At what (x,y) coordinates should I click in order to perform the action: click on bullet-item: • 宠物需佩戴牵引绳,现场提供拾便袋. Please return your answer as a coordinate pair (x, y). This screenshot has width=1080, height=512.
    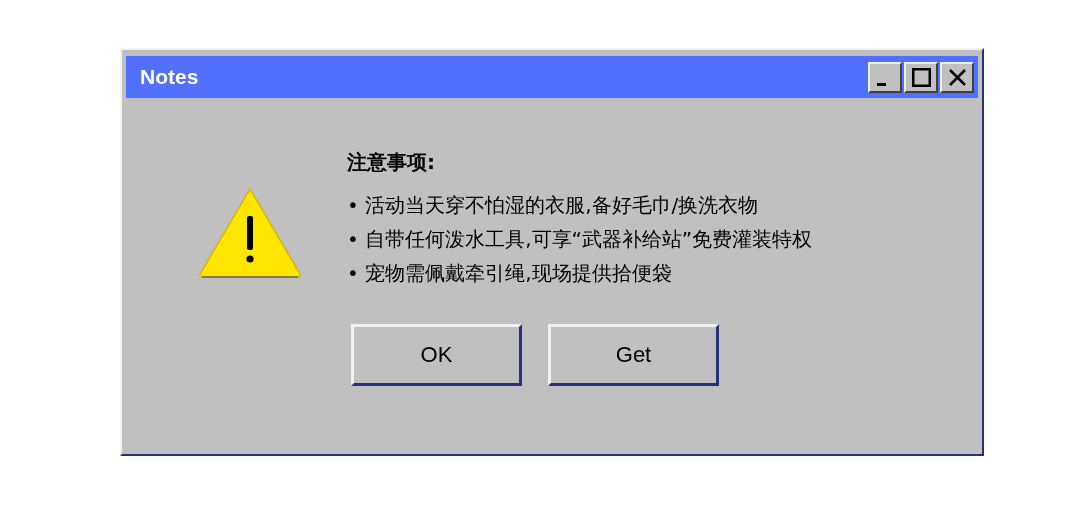
    Looking at the image, I should click on (510, 273).